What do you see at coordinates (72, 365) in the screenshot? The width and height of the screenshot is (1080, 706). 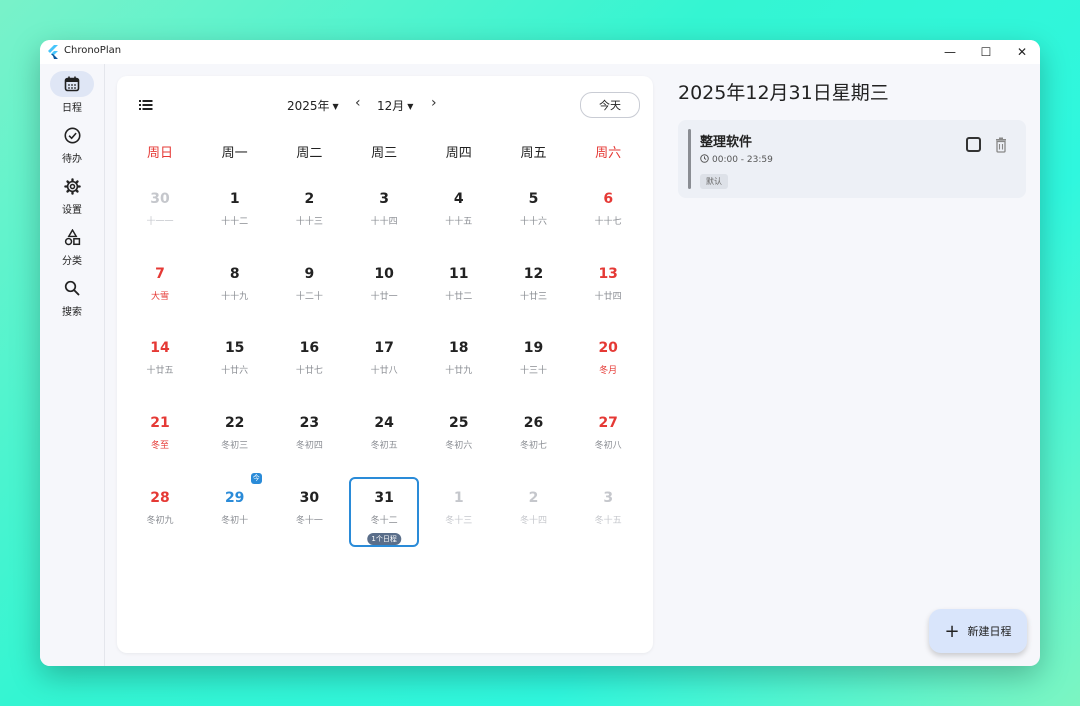 I see `sidebar: 日程 待办 设置 分类 搜索` at bounding box center [72, 365].